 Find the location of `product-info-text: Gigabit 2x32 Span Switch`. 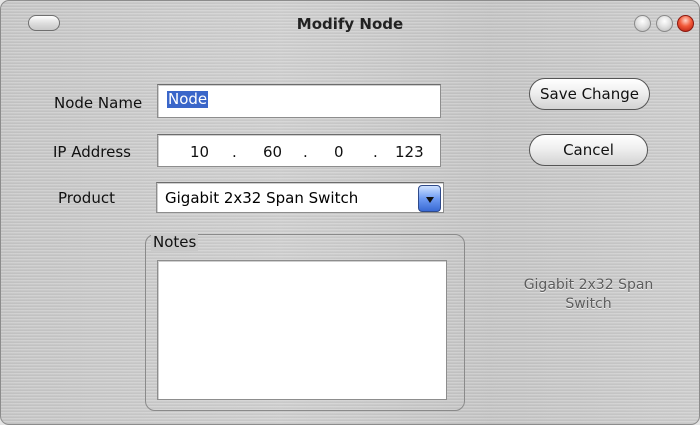

product-info-text: Gigabit 2x32 Span Switch is located at coordinates (588, 295).